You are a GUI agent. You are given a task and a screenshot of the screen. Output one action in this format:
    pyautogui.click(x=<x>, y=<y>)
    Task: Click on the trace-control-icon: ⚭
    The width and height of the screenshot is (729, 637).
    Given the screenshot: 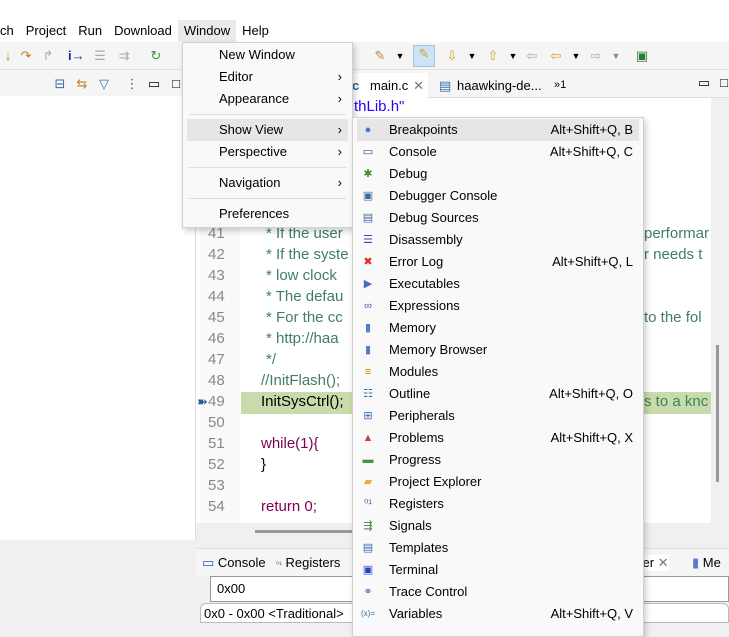 What is the action you would take?
    pyautogui.click(x=368, y=592)
    